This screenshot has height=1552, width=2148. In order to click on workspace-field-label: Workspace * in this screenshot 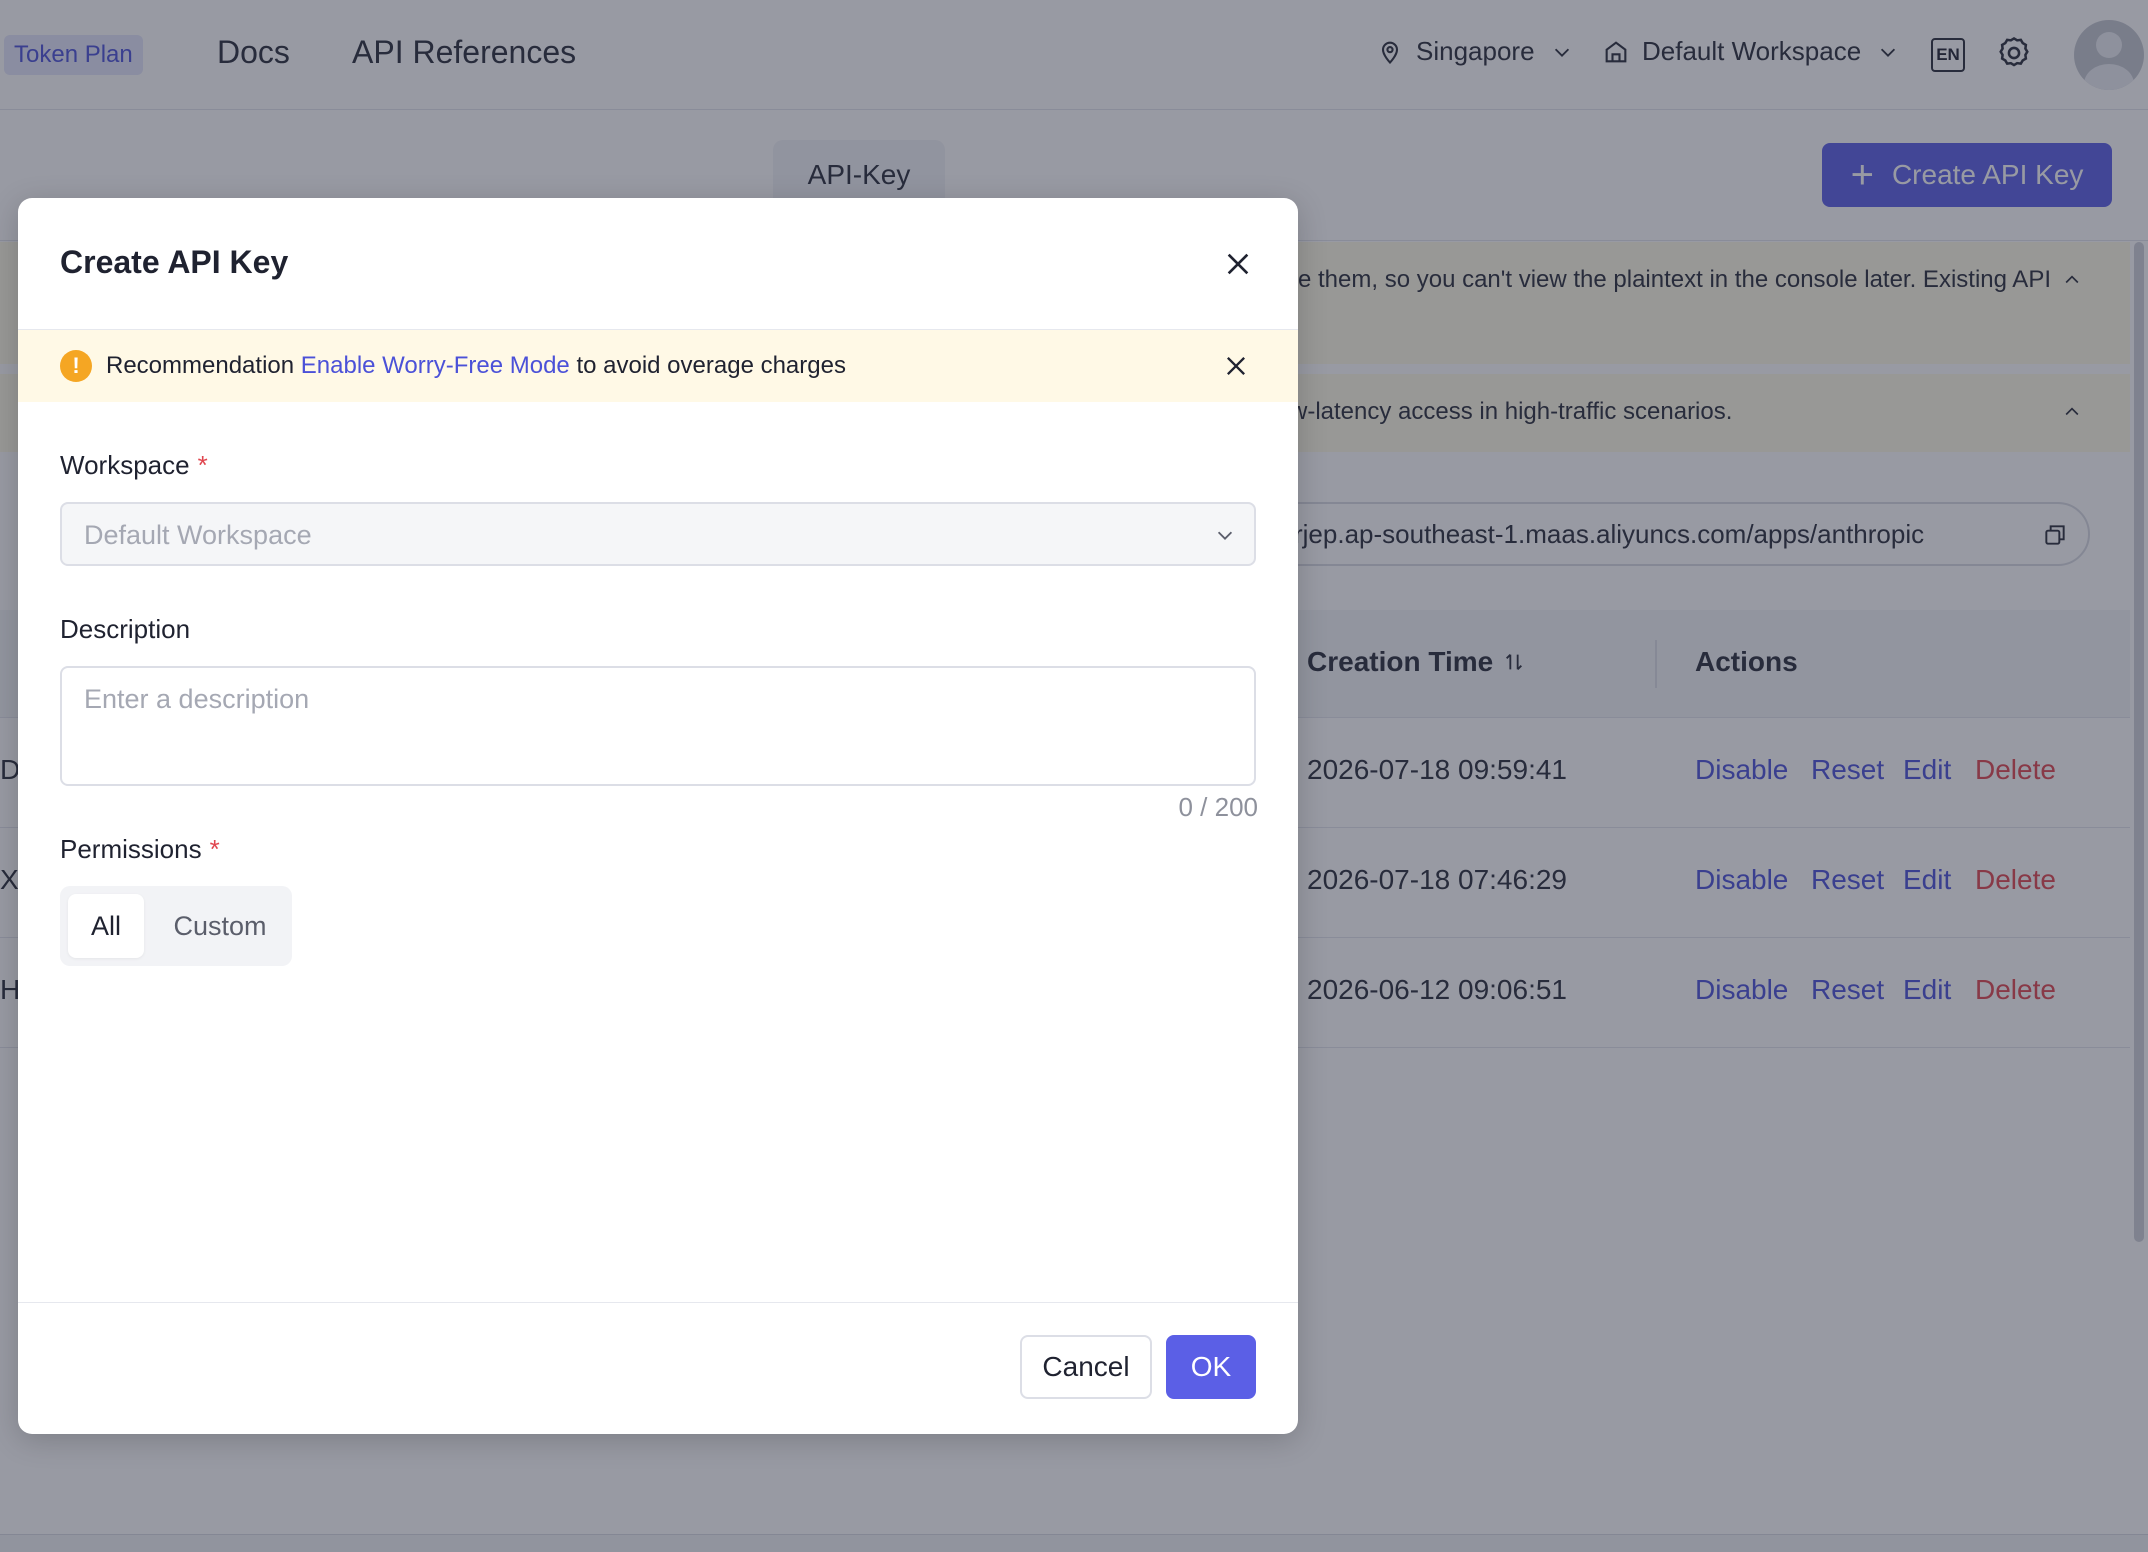, I will do `click(134, 465)`.